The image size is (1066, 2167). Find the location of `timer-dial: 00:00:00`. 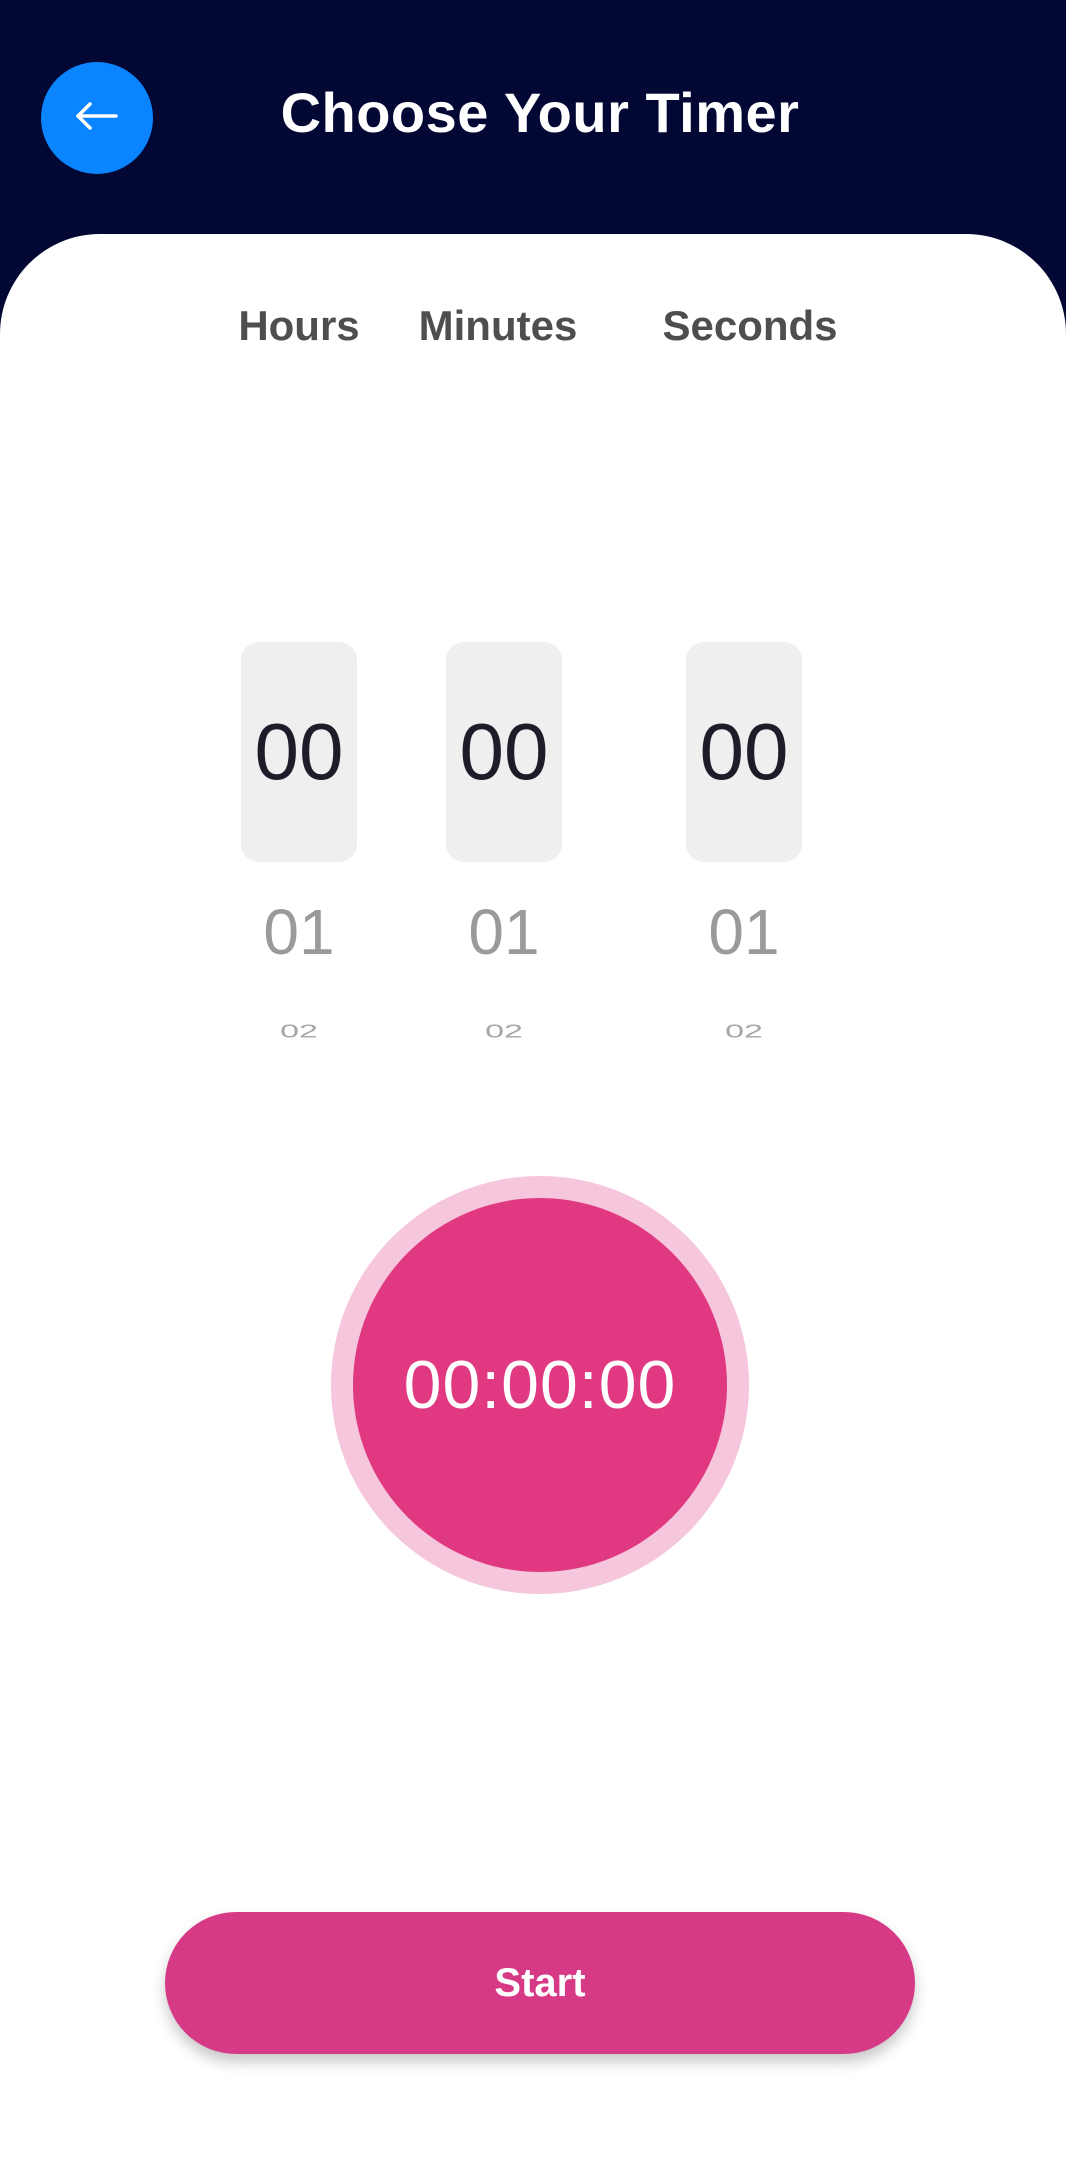

timer-dial: 00:00:00 is located at coordinates (540, 1385).